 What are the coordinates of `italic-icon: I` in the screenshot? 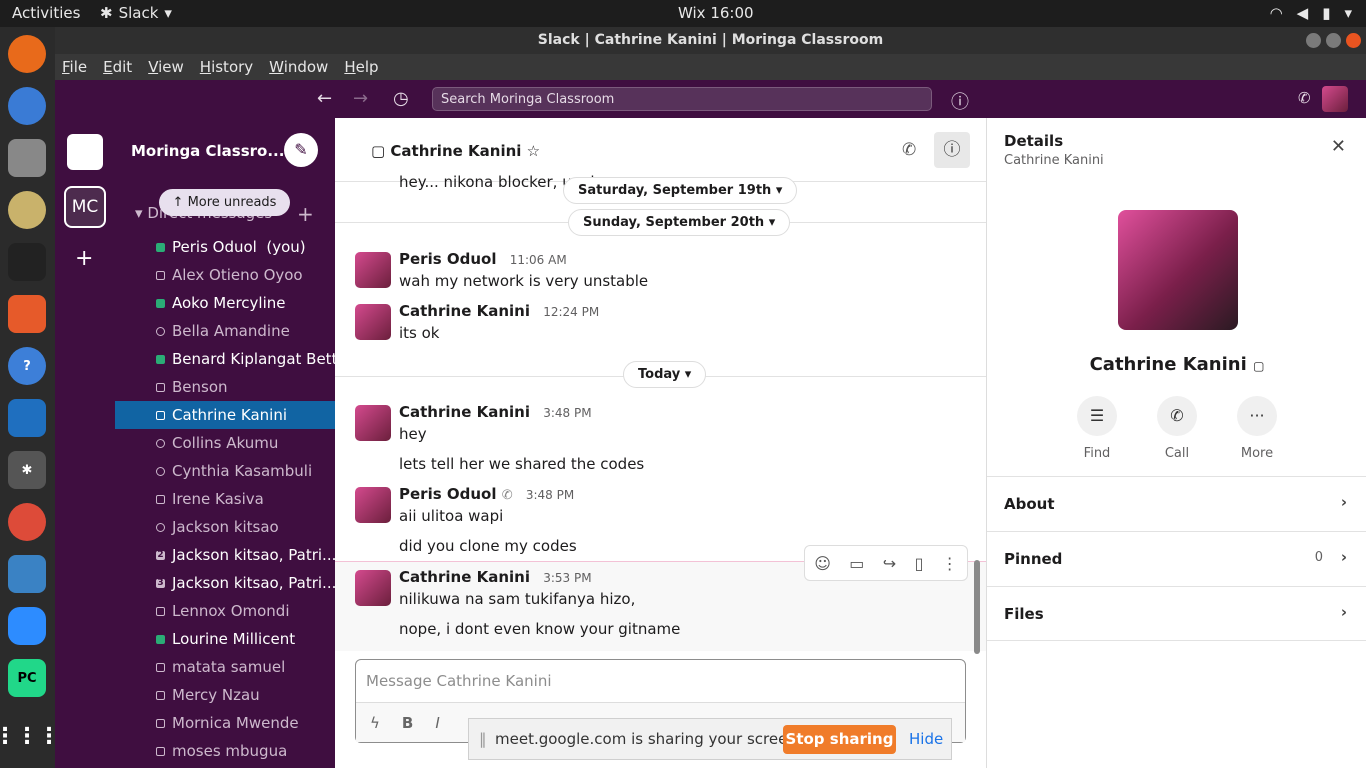 It's located at (437, 723).